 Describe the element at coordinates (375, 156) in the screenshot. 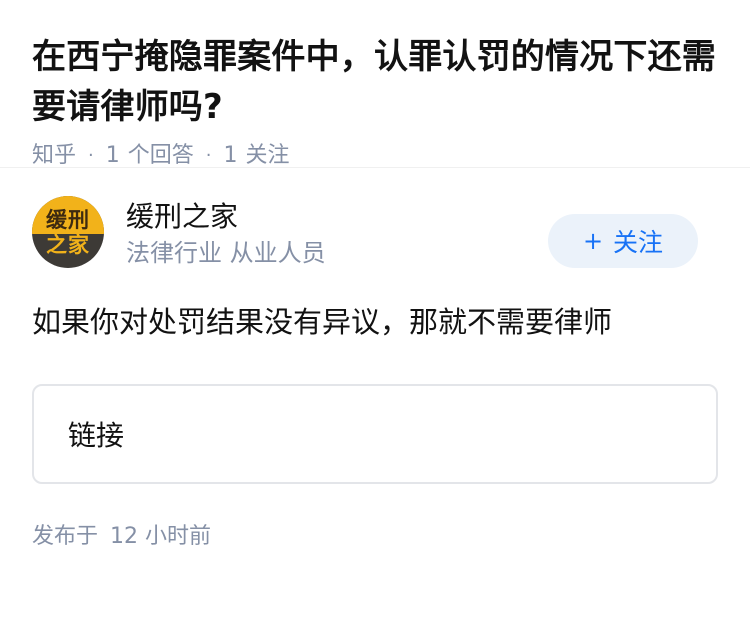

I see `question-meta: 知乎 · 1 个回答 · 1 关注` at that location.